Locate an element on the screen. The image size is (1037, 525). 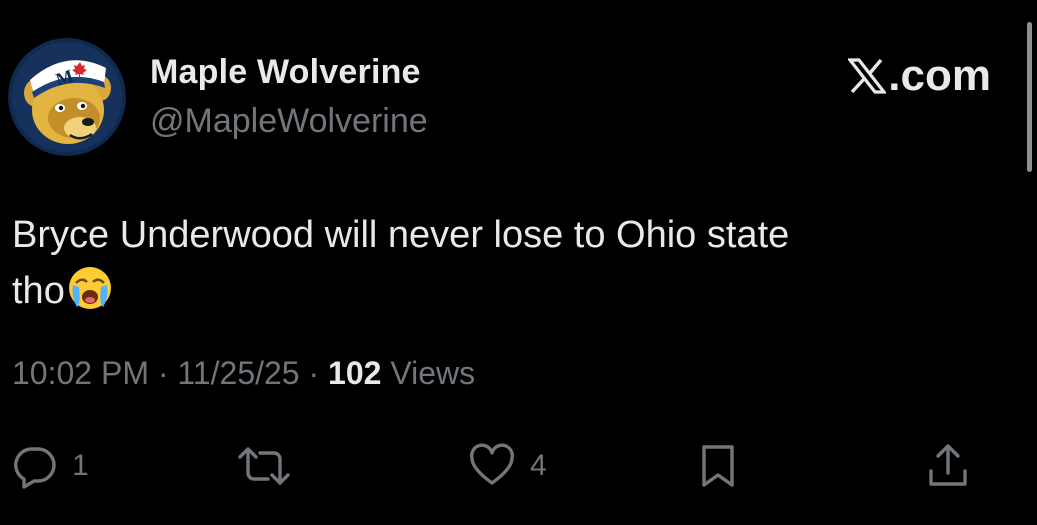
action-bar: 1 4 is located at coordinates (518, 468).